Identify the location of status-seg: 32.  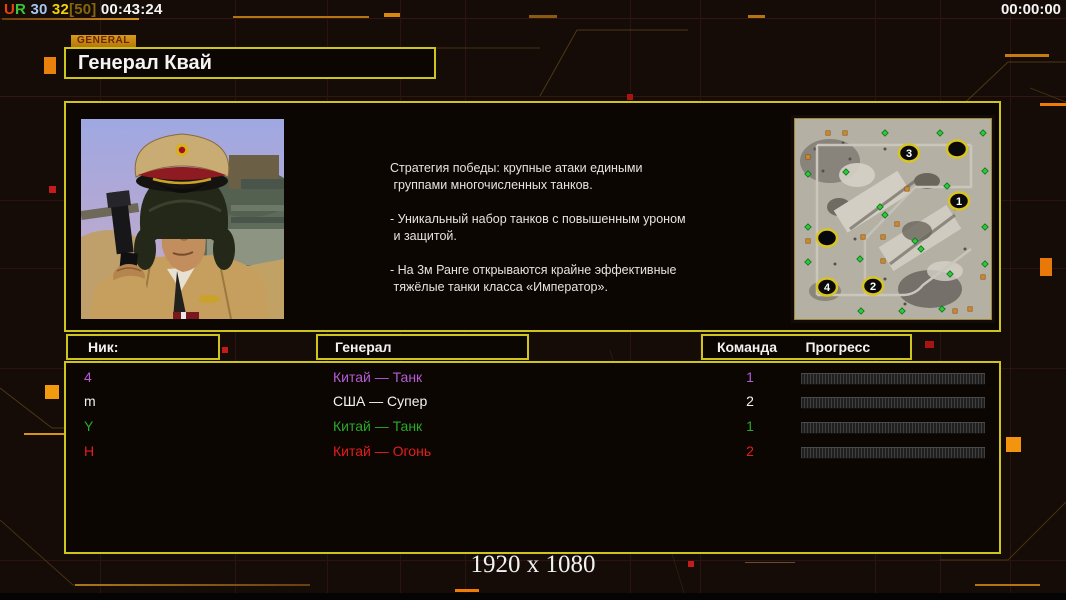
(58, 9).